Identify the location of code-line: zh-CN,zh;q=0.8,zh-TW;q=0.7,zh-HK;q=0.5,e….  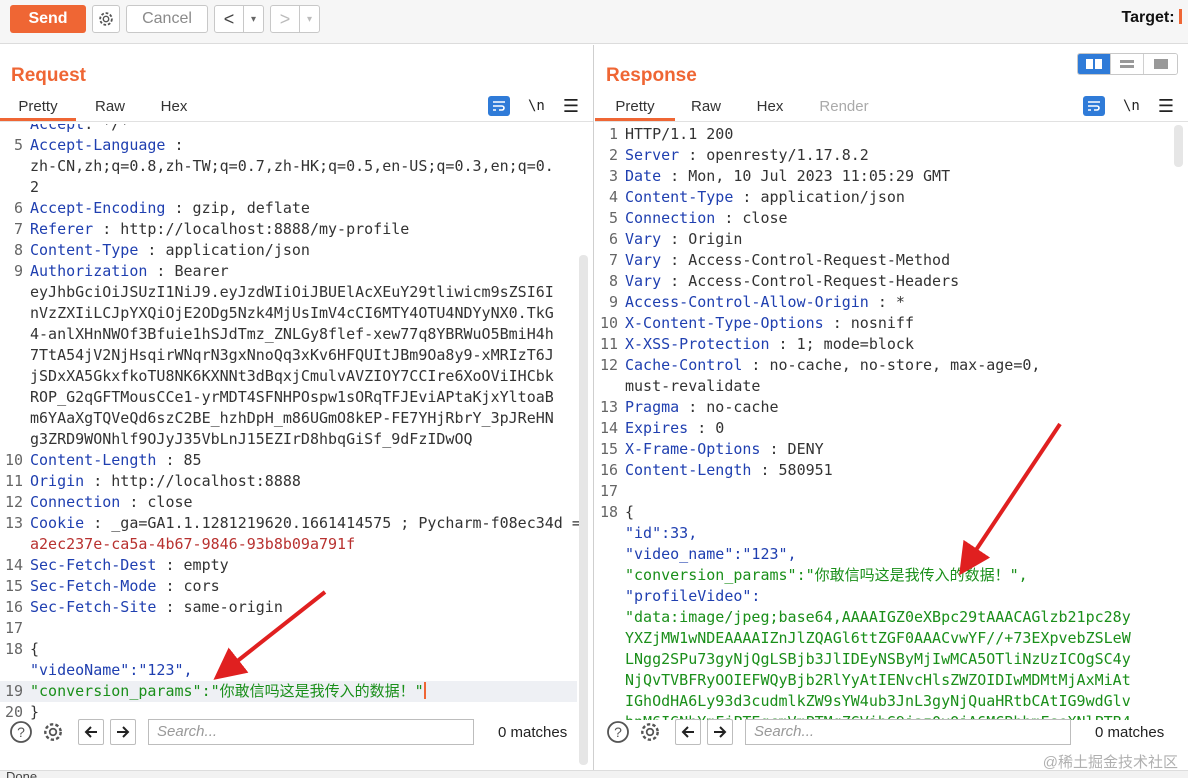
(288, 166).